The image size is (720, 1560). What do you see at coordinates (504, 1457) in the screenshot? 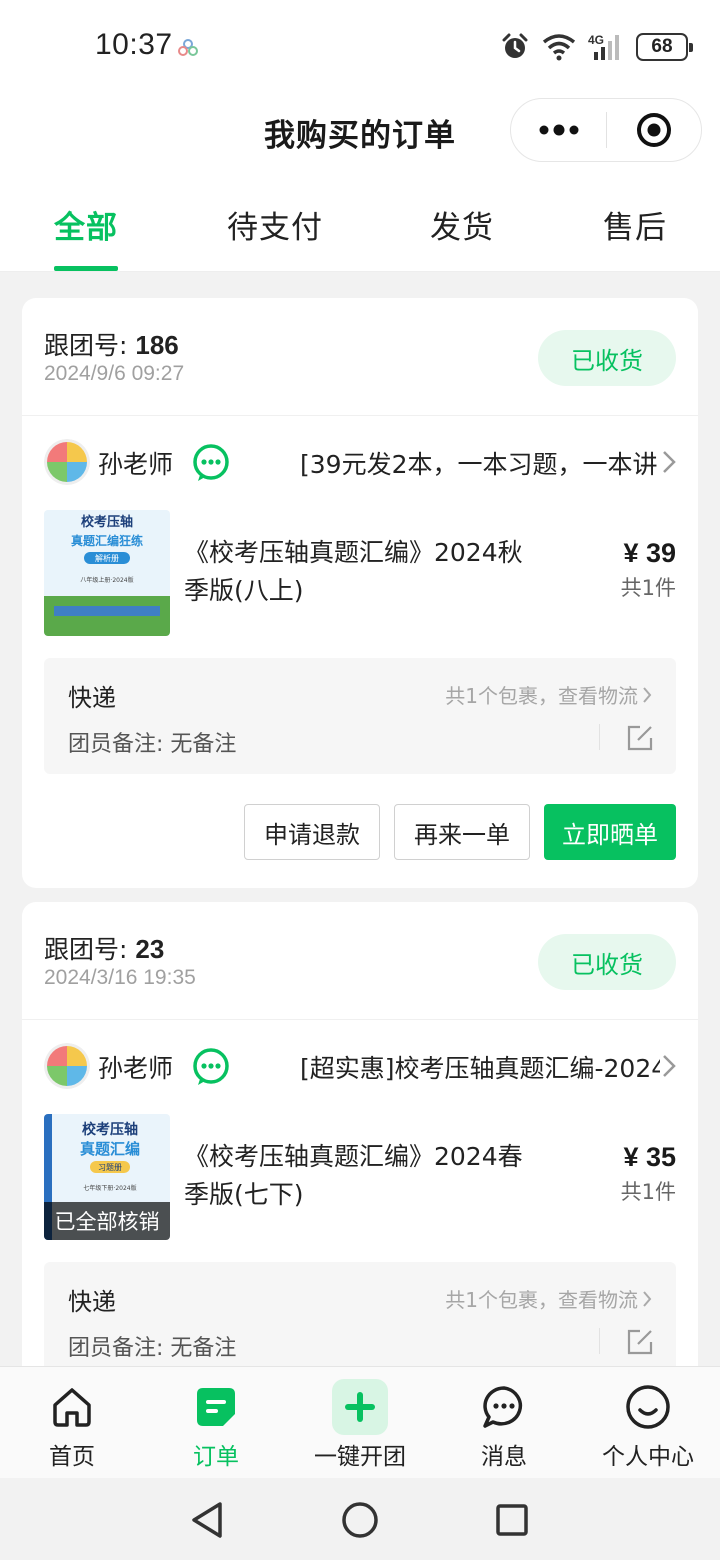
I see `nav-label: 消息` at bounding box center [504, 1457].